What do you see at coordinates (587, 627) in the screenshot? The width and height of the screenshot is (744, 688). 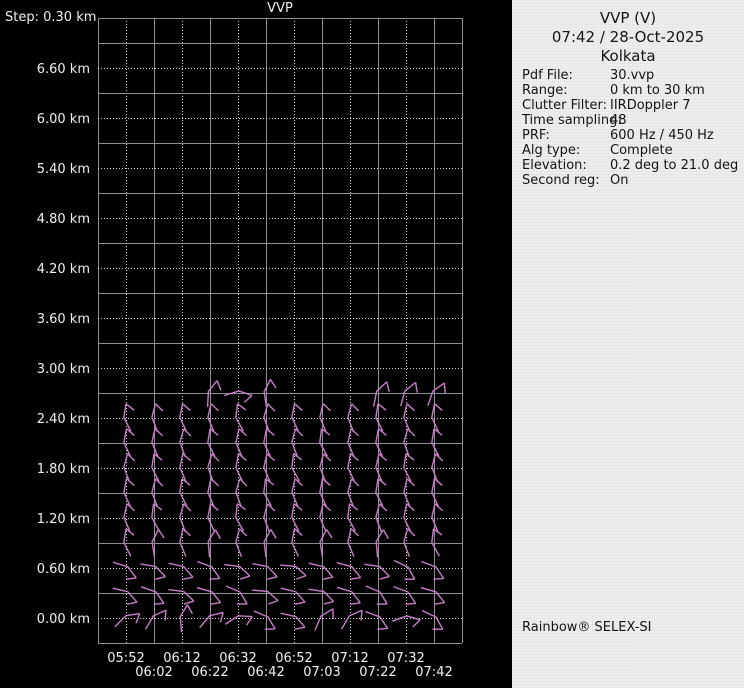 I see `brand-footer: Rainbow® SELEX-SI` at bounding box center [587, 627].